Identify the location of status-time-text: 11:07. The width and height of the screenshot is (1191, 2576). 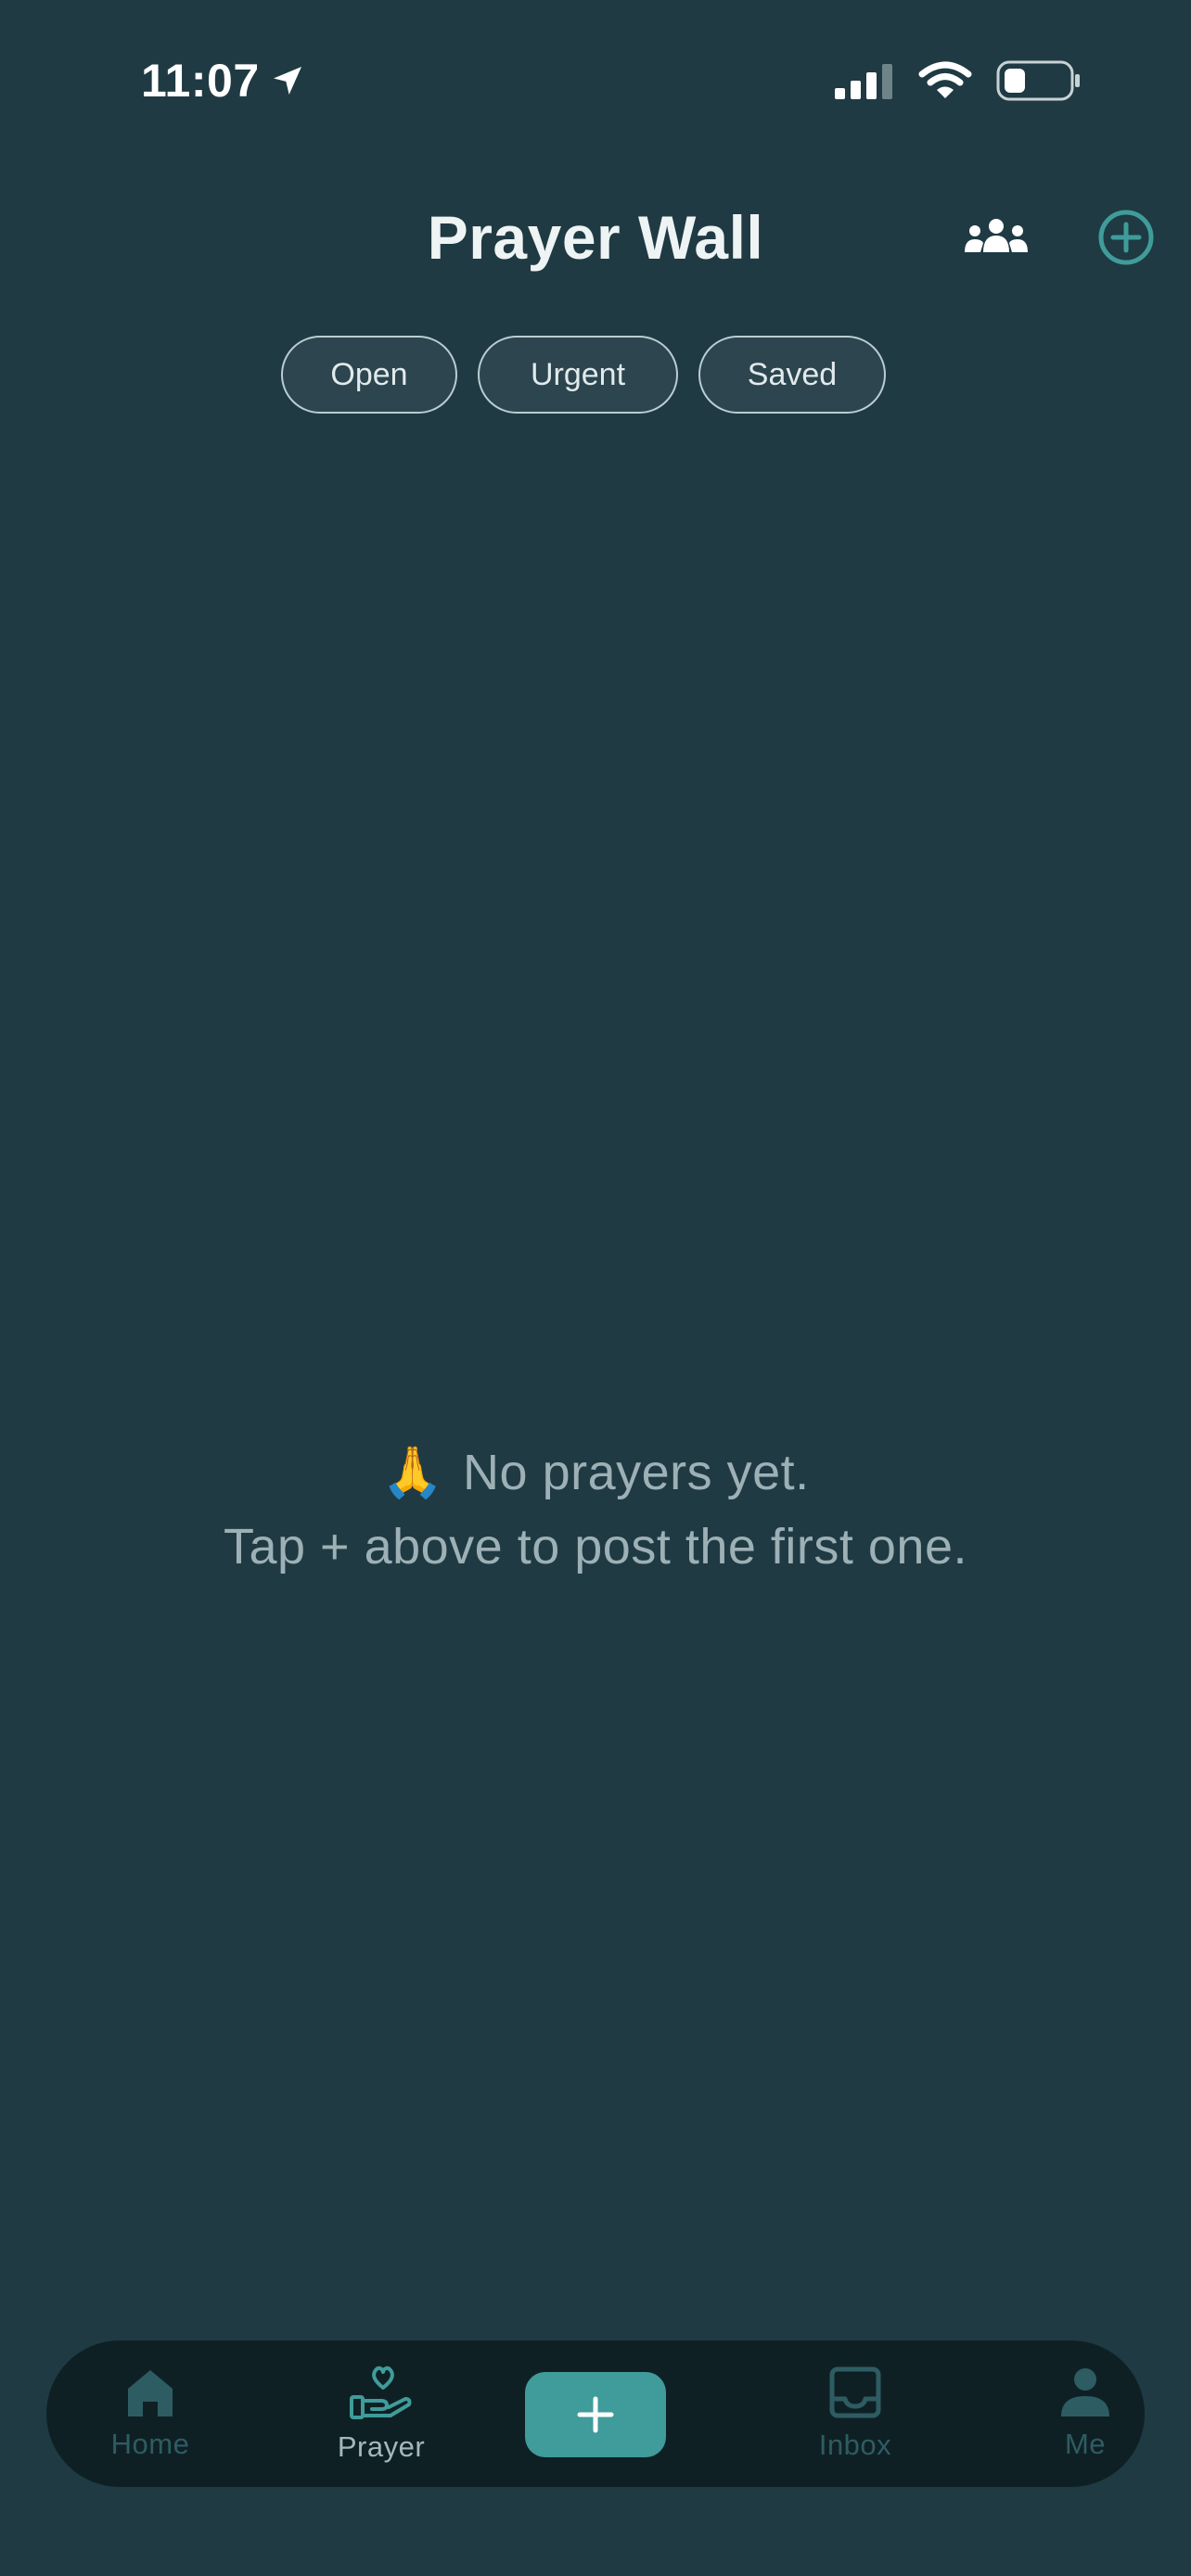
(200, 81).